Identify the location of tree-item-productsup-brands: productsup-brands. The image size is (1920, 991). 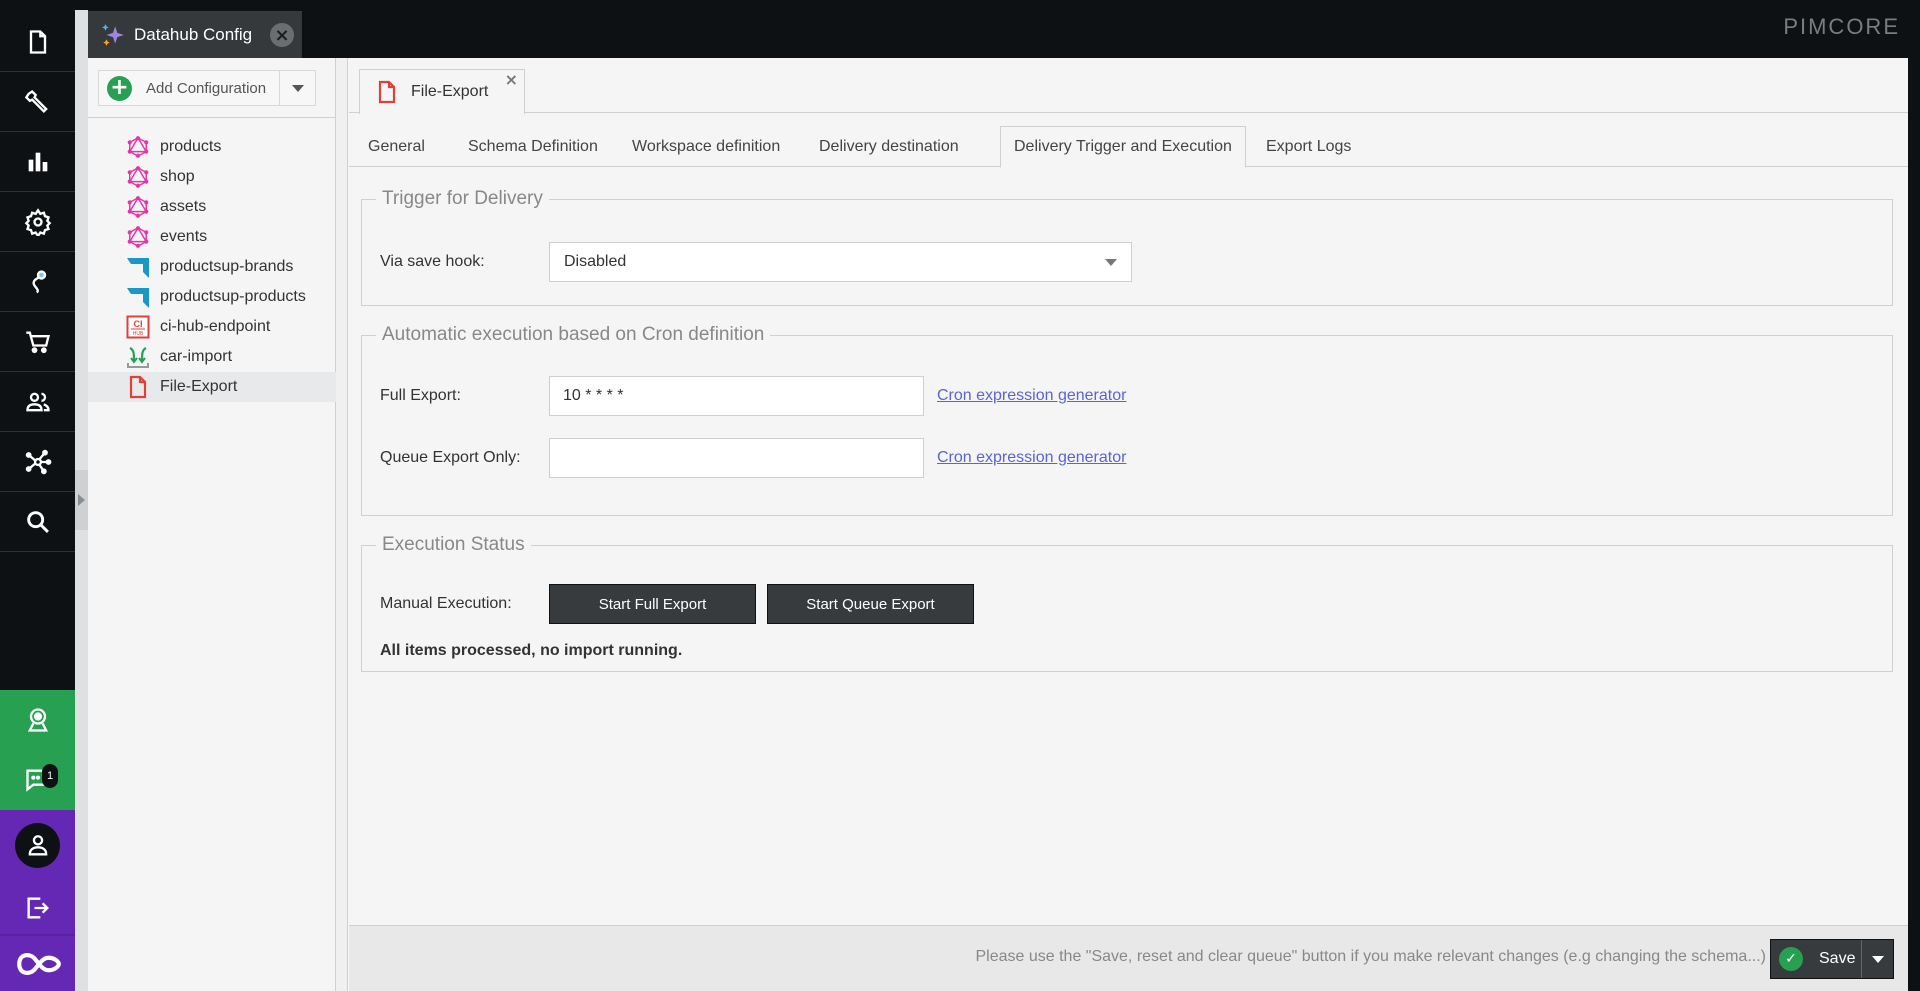
(212, 267).